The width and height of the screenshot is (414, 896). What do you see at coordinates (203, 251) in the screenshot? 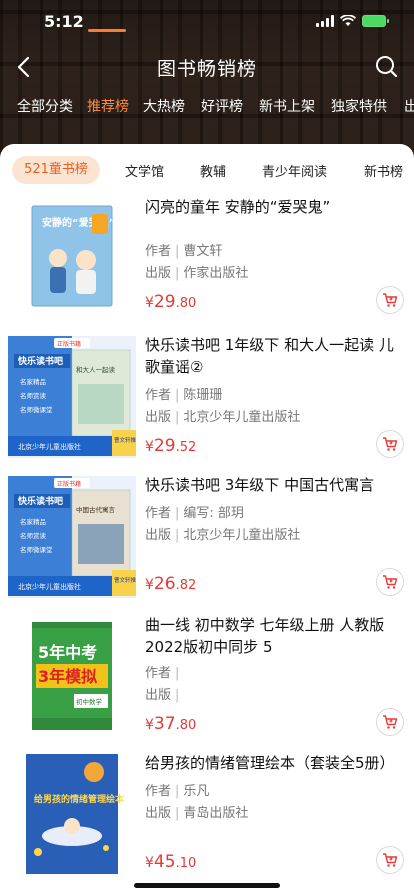
I see `author-value: 曹文轩` at bounding box center [203, 251].